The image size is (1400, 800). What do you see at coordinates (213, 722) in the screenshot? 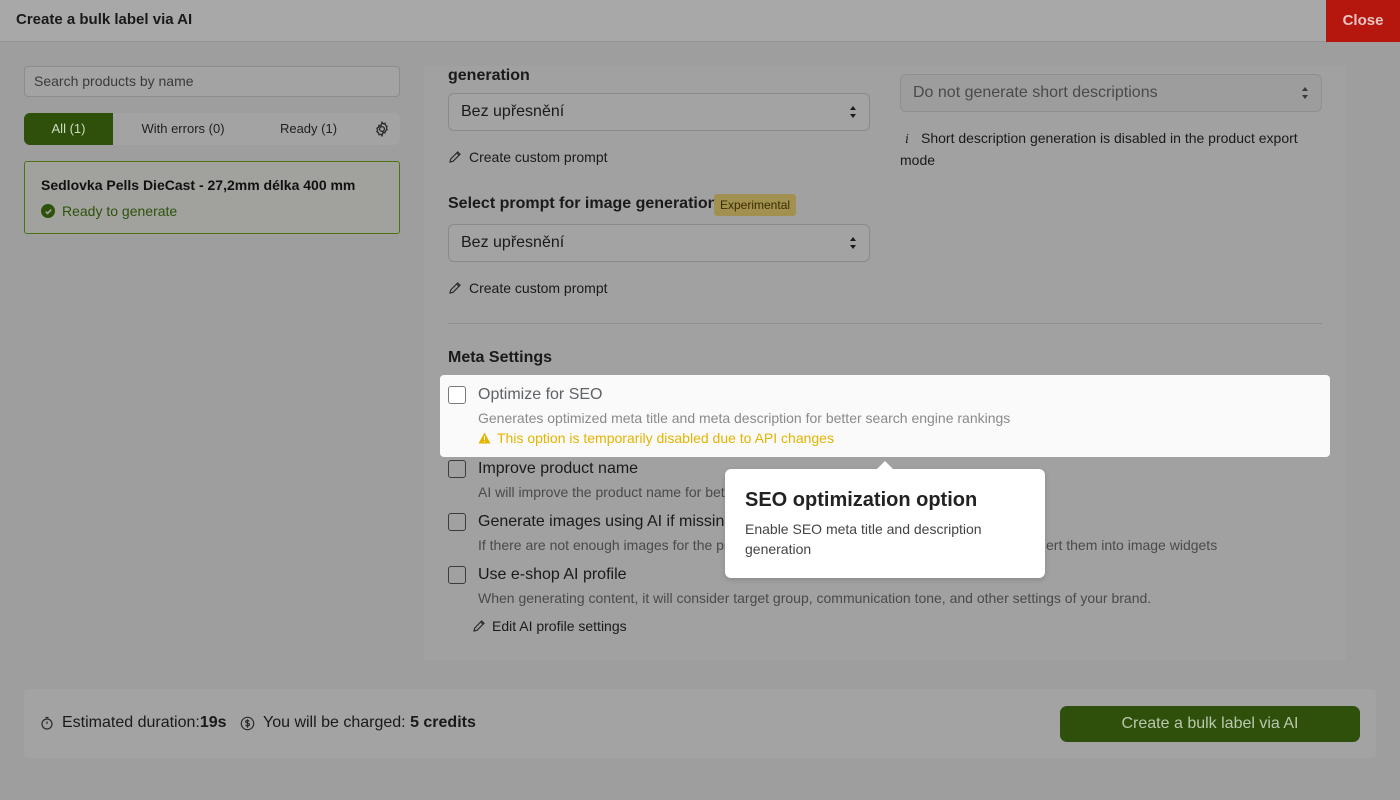
I see `duration-value: 19s` at bounding box center [213, 722].